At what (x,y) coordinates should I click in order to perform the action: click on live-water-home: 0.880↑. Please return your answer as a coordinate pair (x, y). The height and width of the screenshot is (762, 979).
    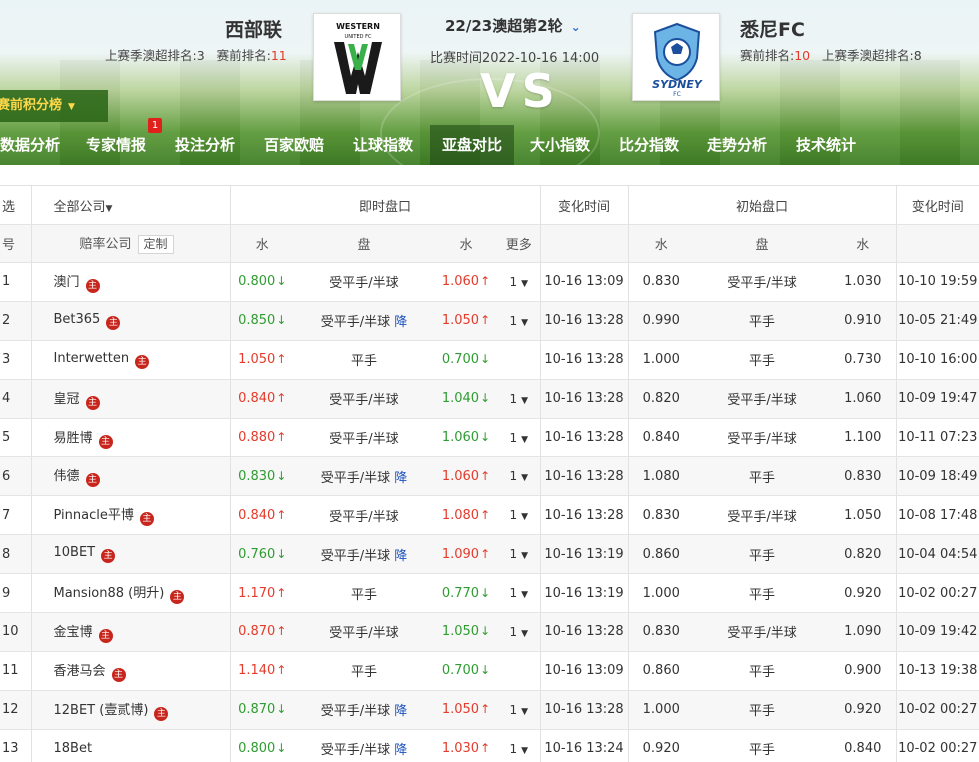
    Looking at the image, I should click on (261, 438).